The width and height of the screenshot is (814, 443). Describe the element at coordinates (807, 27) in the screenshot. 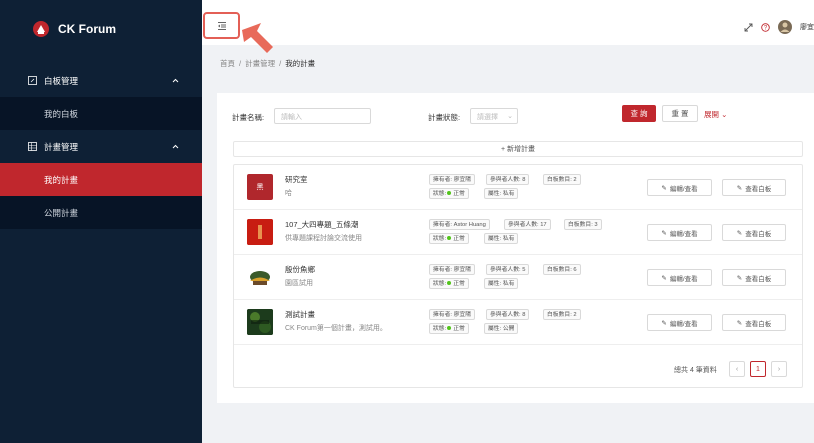

I see `user-name: 廖宜` at that location.